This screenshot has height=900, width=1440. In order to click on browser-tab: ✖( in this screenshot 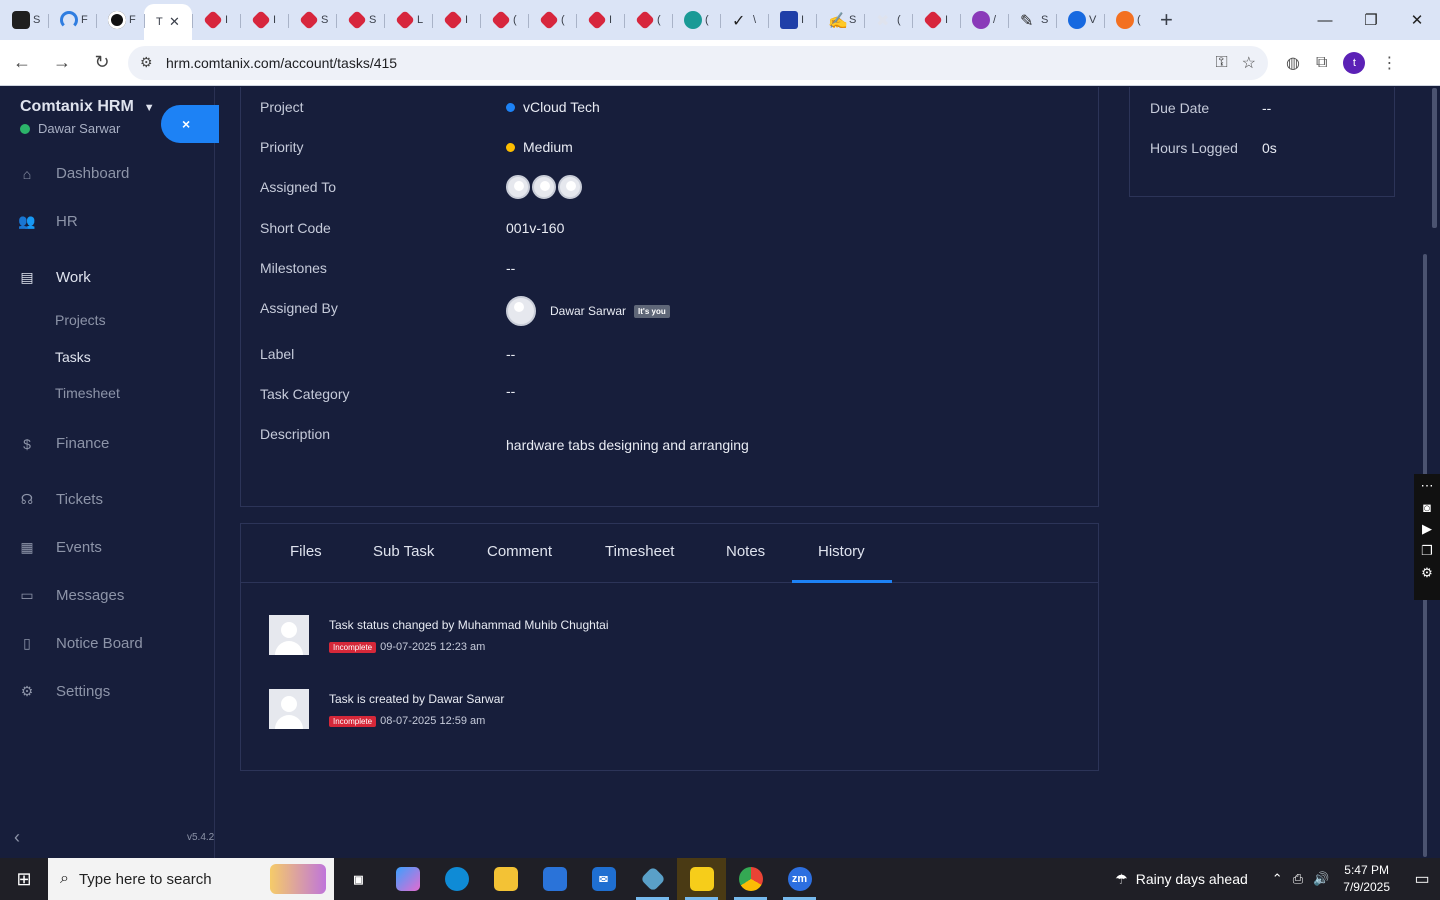, I will do `click(888, 20)`.